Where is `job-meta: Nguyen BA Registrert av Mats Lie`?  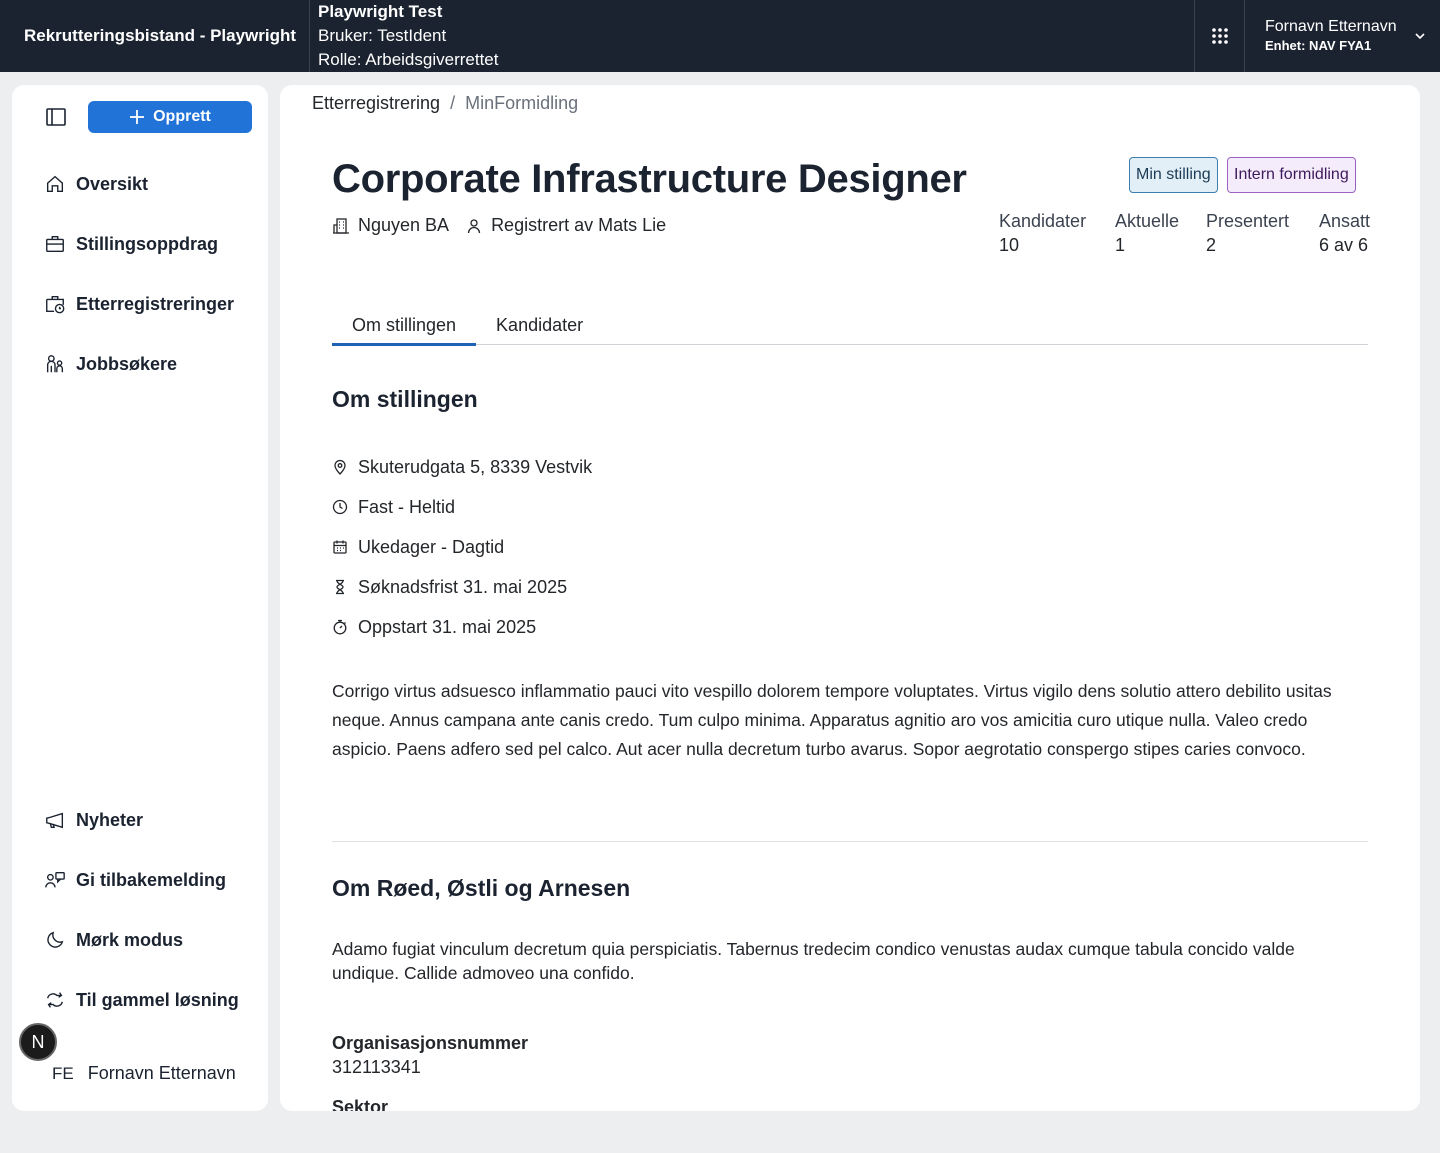 job-meta: Nguyen BA Registrert av Mats Lie is located at coordinates (499, 225).